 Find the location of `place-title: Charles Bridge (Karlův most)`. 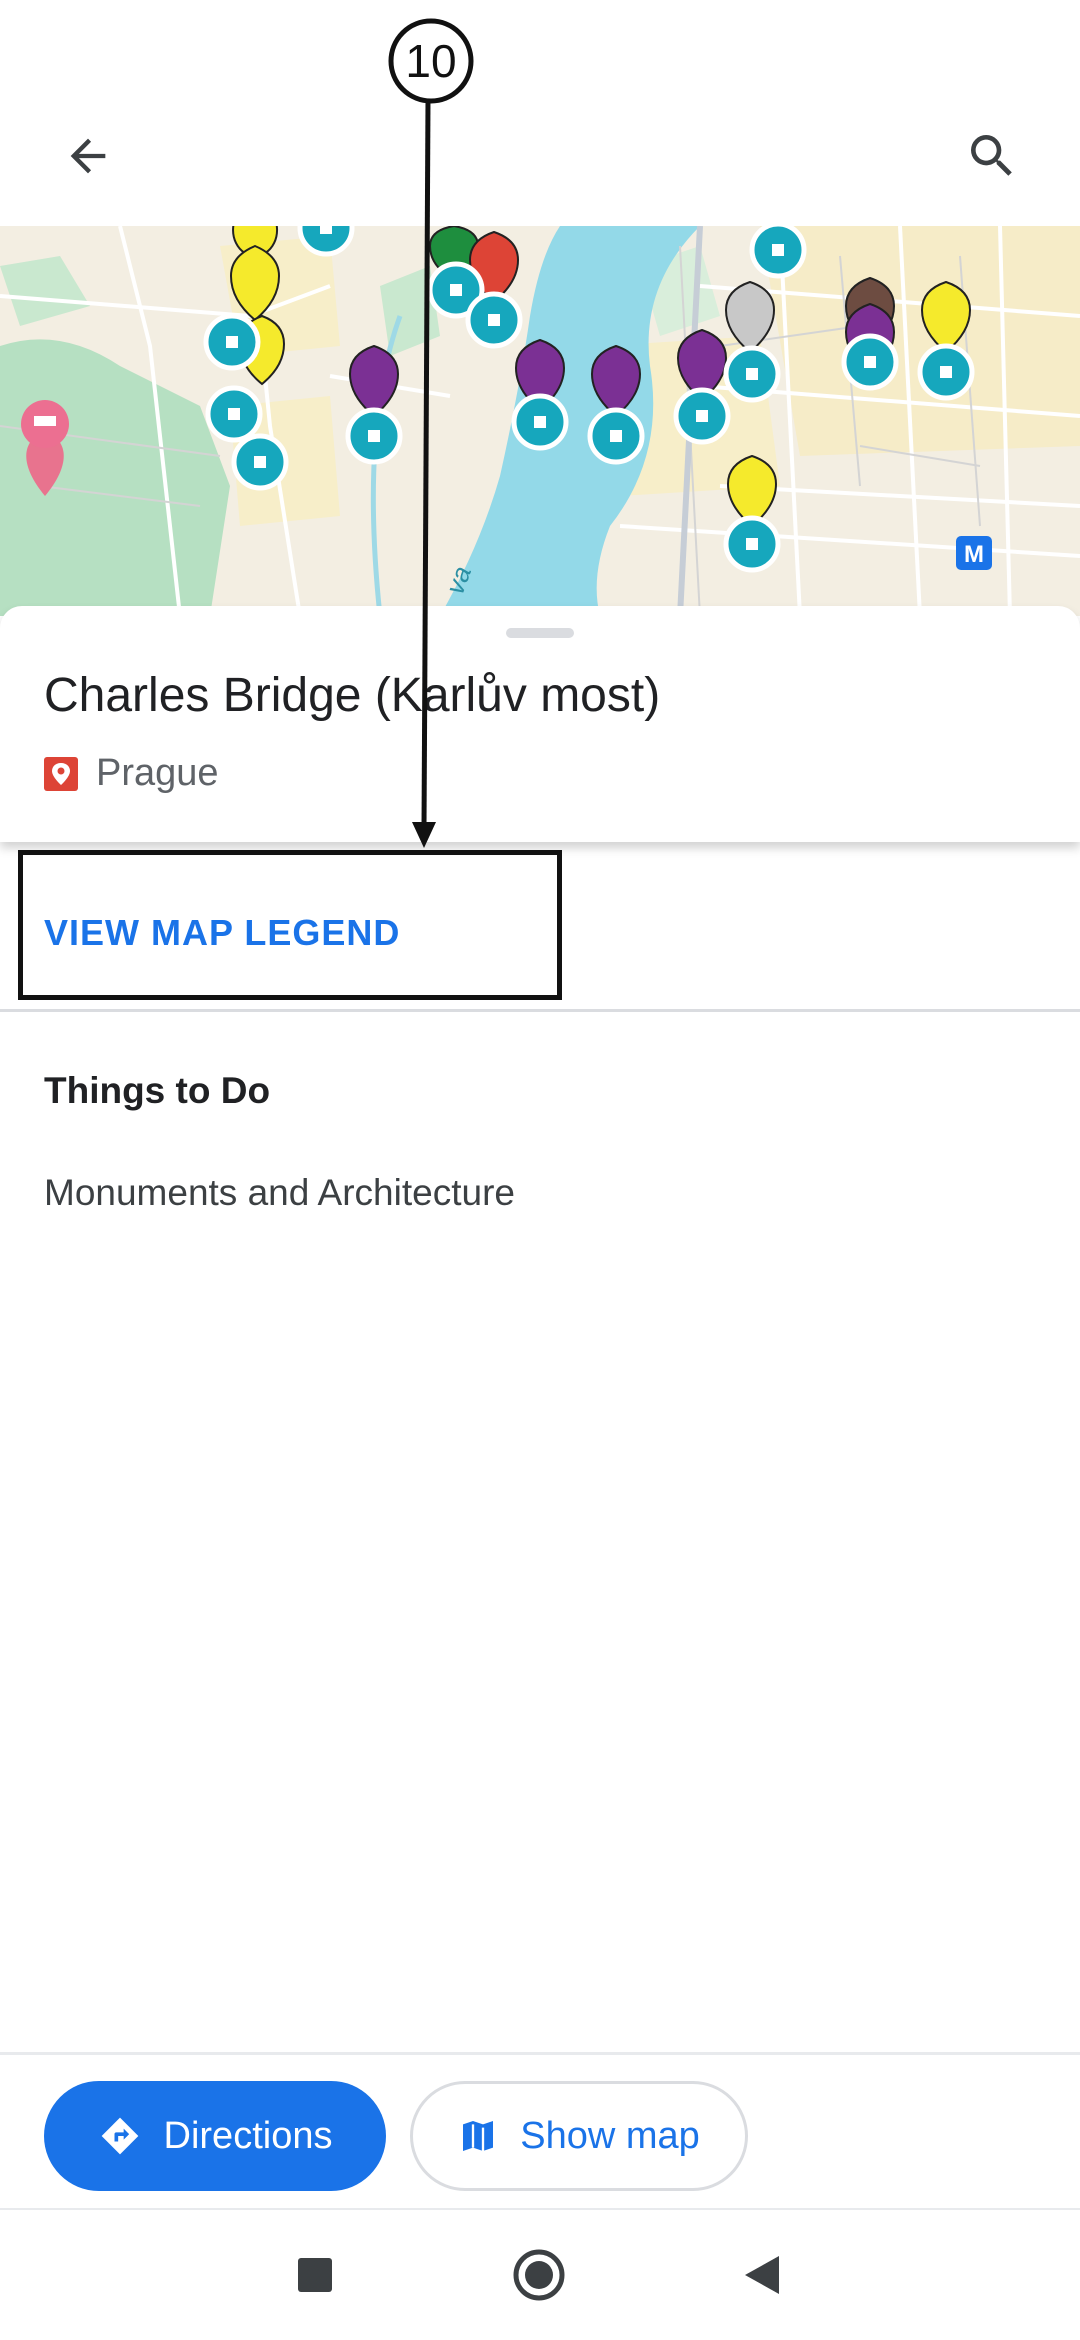

place-title: Charles Bridge (Karlův most) is located at coordinates (352, 695).